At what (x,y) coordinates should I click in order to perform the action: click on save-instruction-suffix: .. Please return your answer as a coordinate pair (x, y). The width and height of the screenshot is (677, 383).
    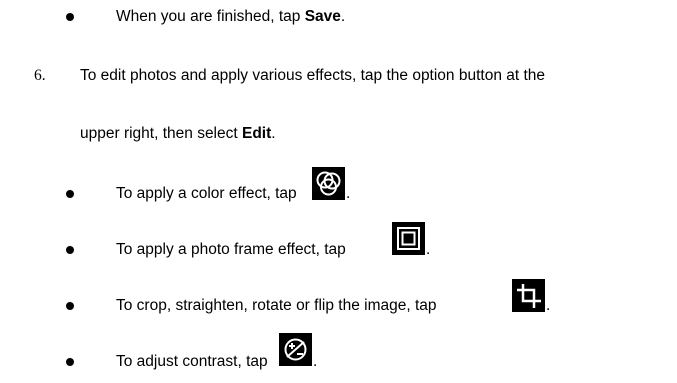
    Looking at the image, I should click on (343, 16).